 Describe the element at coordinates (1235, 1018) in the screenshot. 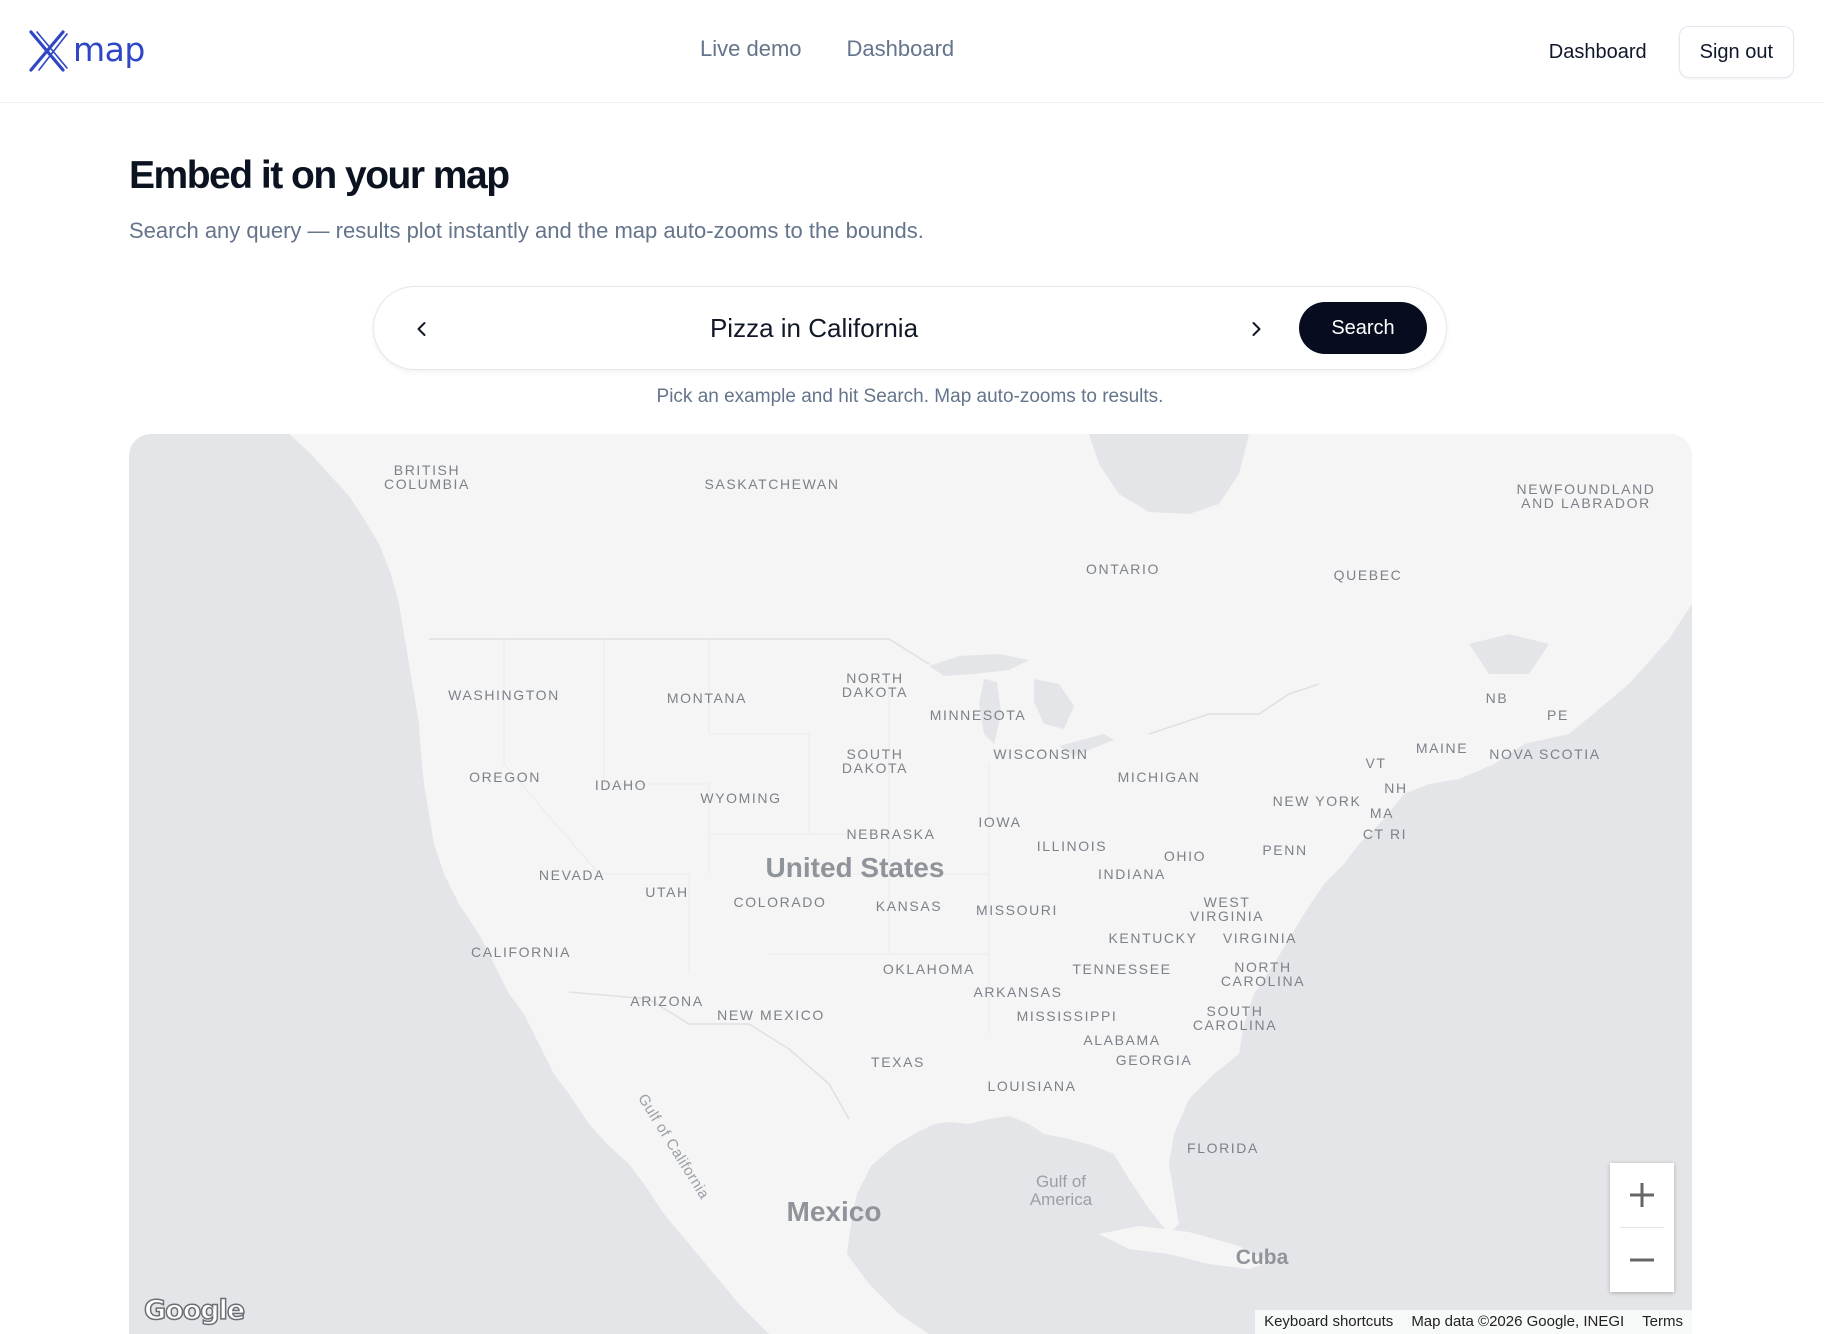

I see `label-south-carolina: SOUTH CAROLINA` at that location.